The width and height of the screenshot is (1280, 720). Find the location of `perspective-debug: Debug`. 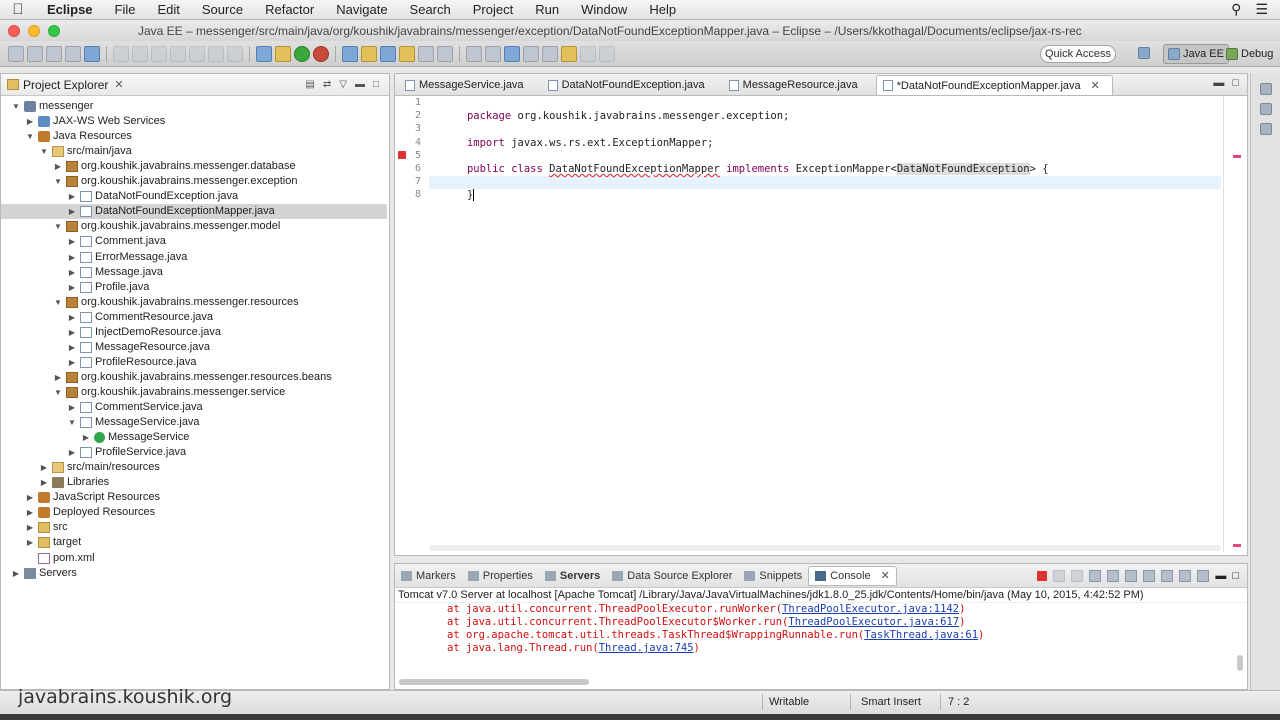

perspective-debug: Debug is located at coordinates (1249, 54).